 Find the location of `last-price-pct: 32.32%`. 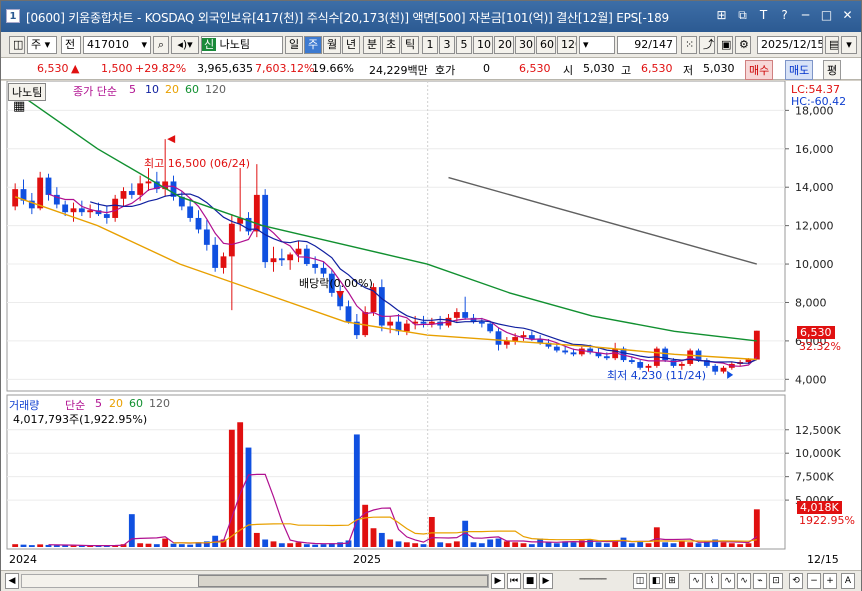

last-price-pct: 32.32% is located at coordinates (820, 346).